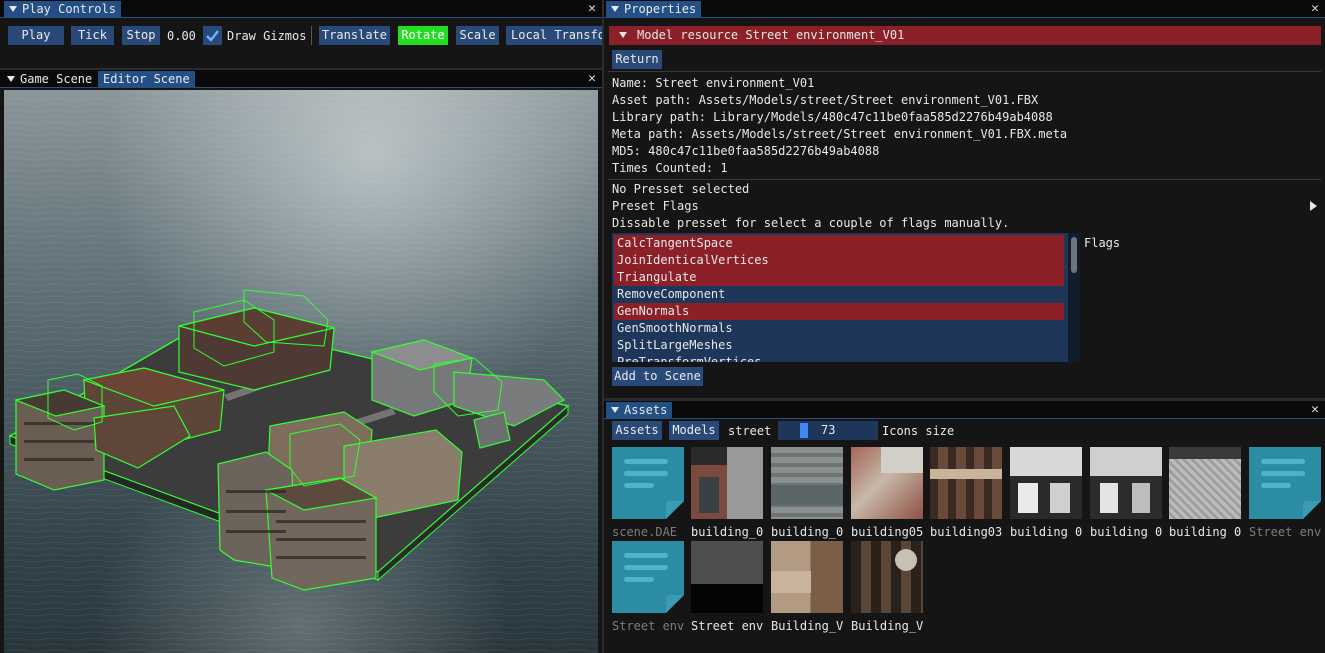  Describe the element at coordinates (181, 36) in the screenshot. I see `time-readout: 0.00` at that location.